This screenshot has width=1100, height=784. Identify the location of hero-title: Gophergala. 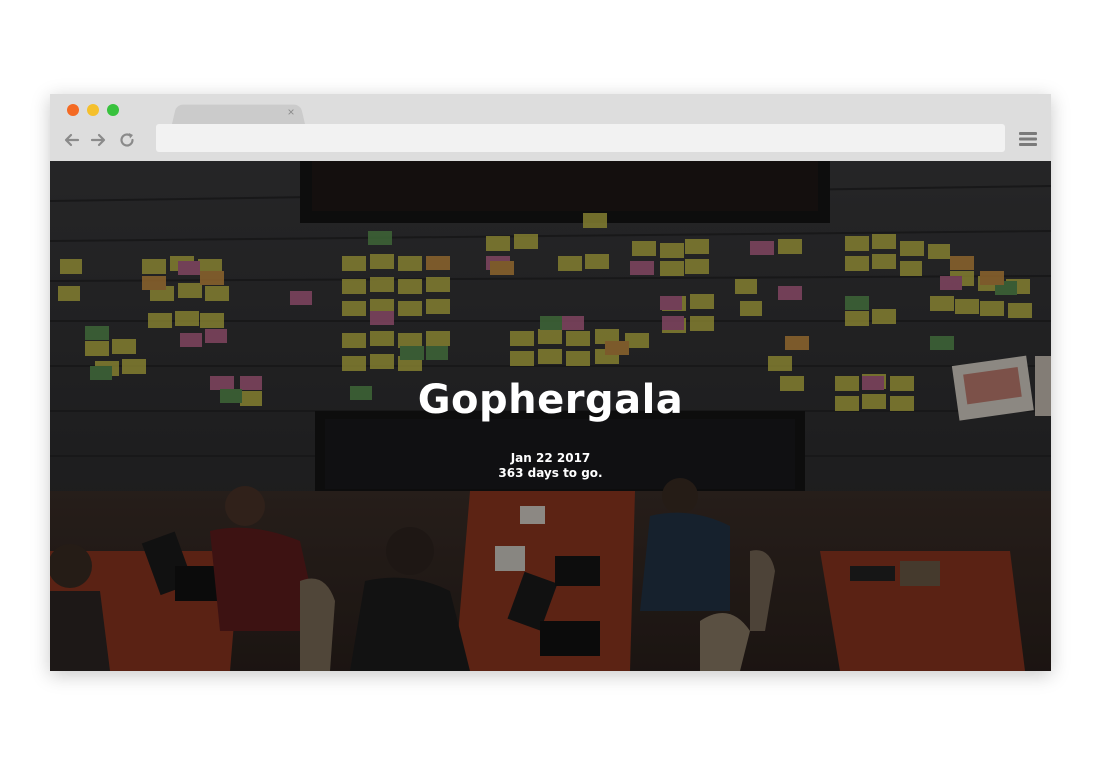
(550, 400).